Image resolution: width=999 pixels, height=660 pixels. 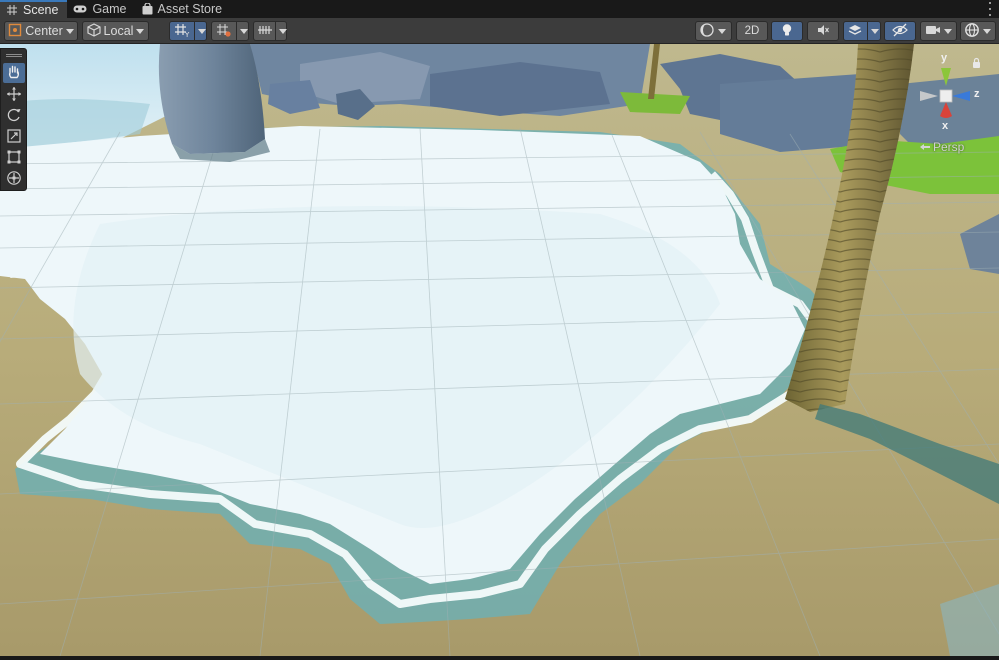 I want to click on scene-toolbar: Center Local Y 2D, so click(x=499, y=31).